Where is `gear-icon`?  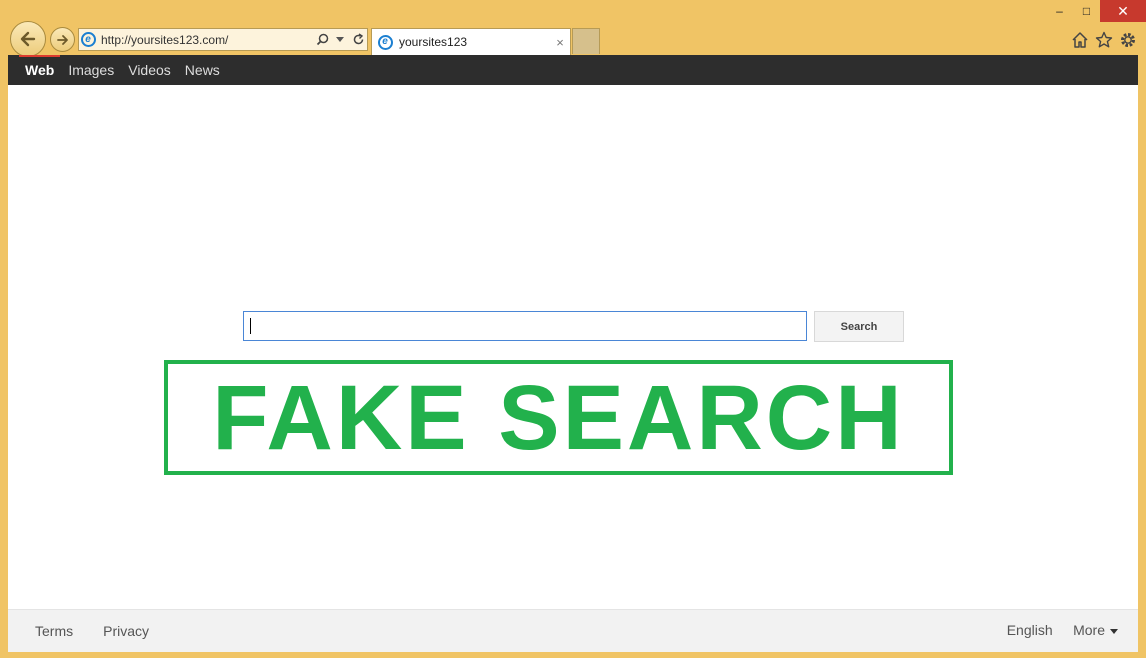 gear-icon is located at coordinates (1128, 40).